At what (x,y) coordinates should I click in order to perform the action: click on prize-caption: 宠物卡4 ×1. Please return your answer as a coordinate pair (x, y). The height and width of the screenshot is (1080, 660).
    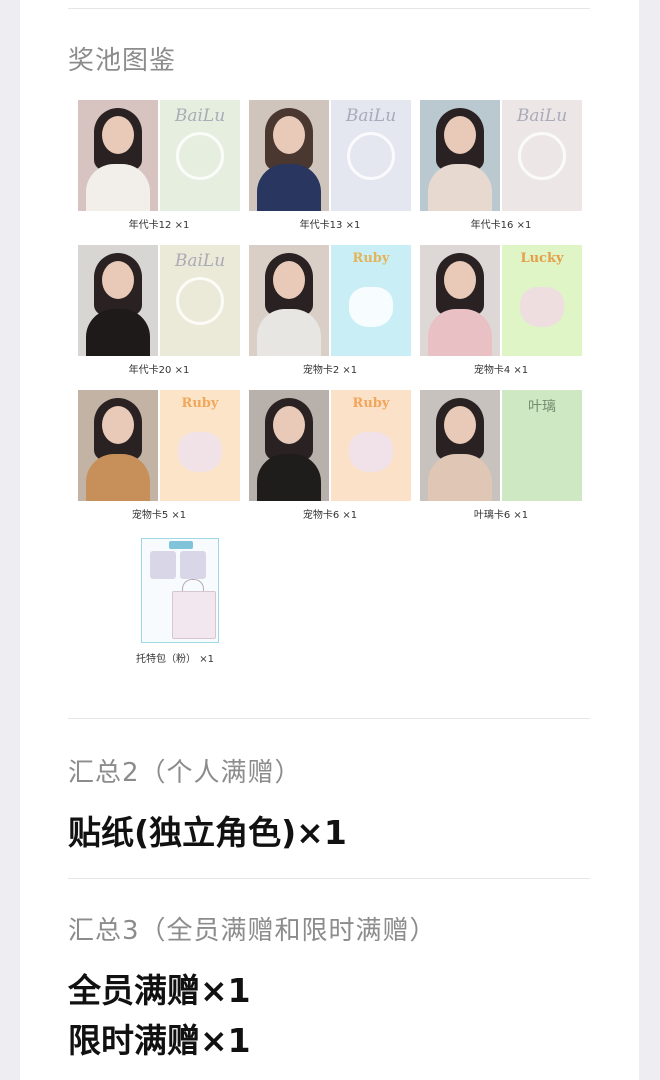
    Looking at the image, I should click on (501, 370).